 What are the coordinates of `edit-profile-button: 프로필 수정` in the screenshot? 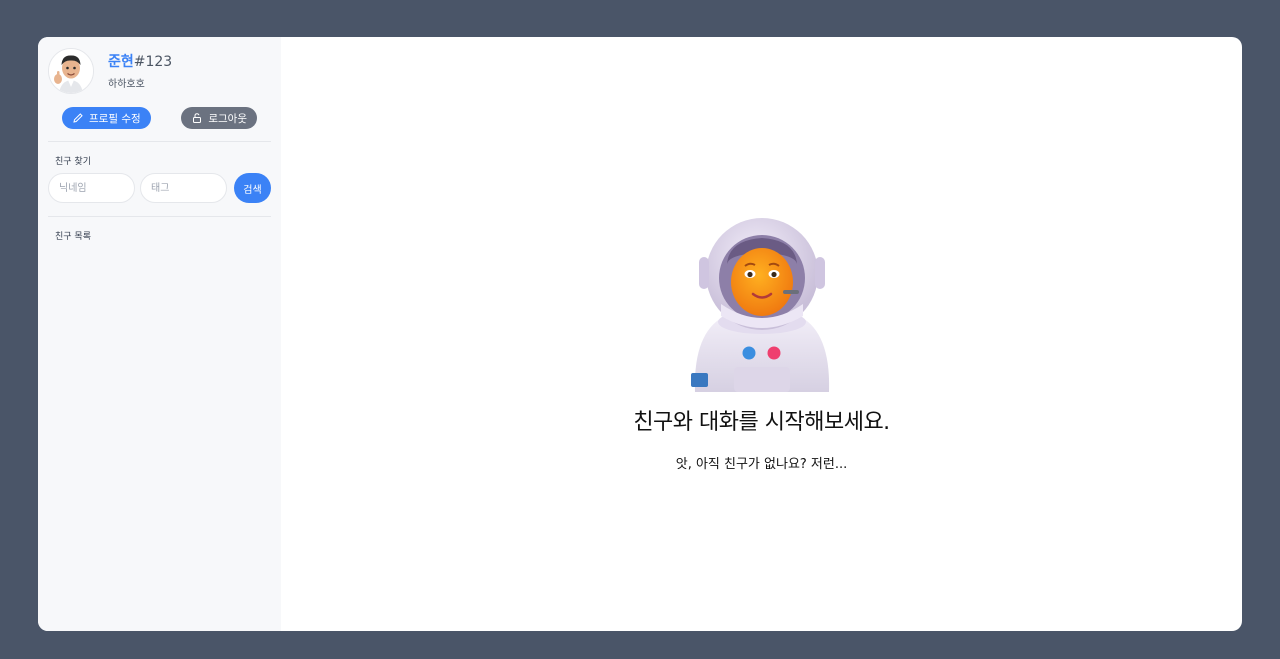 It's located at (106, 118).